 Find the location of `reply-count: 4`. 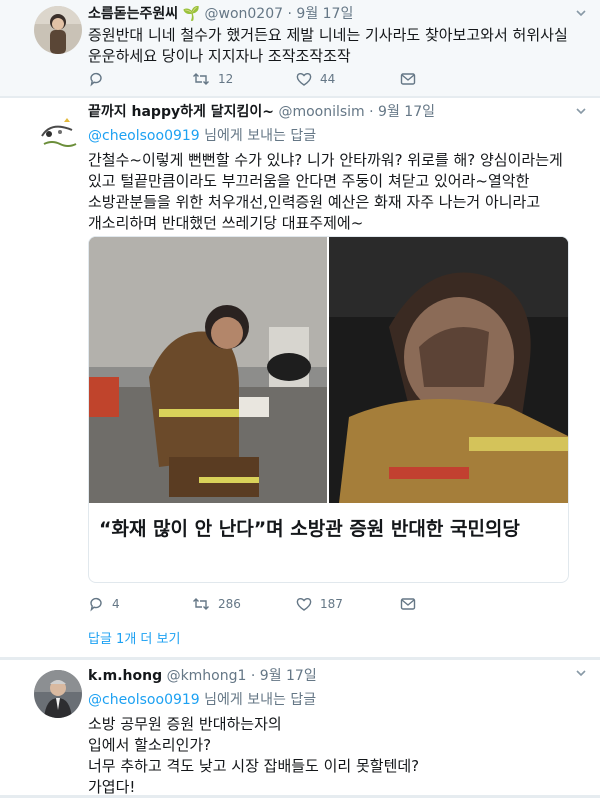

reply-count: 4 is located at coordinates (116, 604).